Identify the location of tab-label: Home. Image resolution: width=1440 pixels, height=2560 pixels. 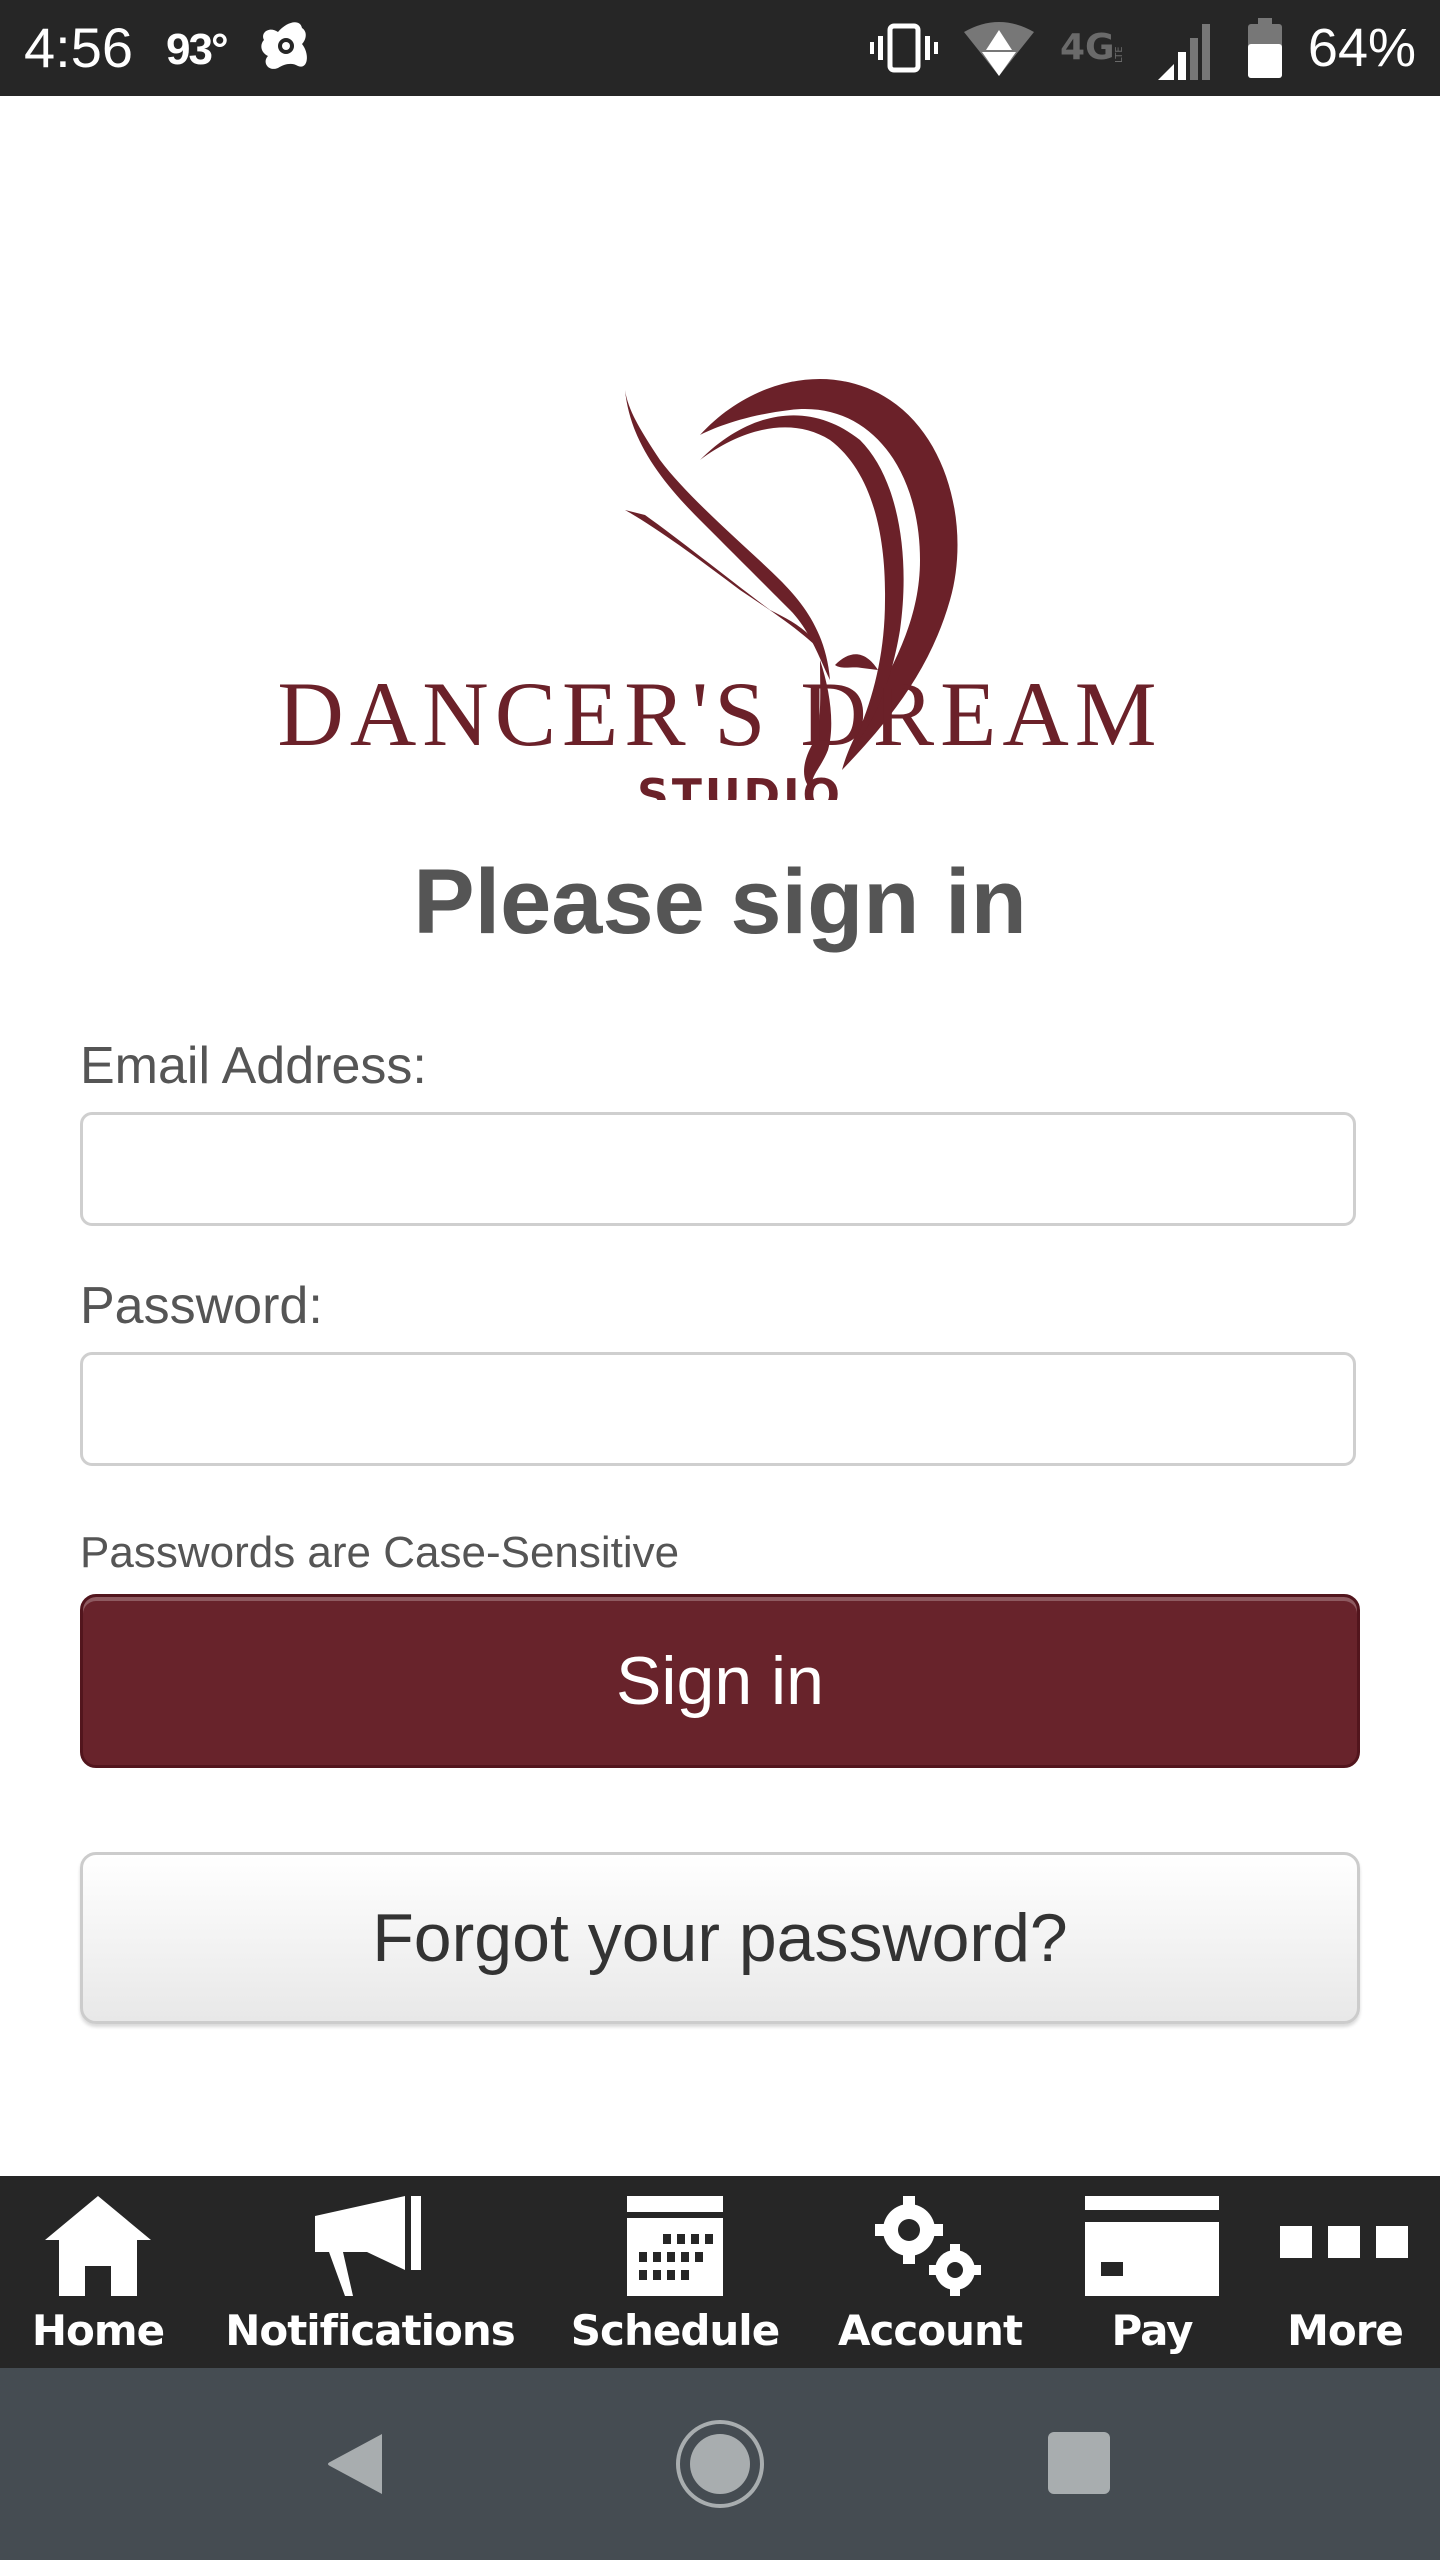
(98, 2330).